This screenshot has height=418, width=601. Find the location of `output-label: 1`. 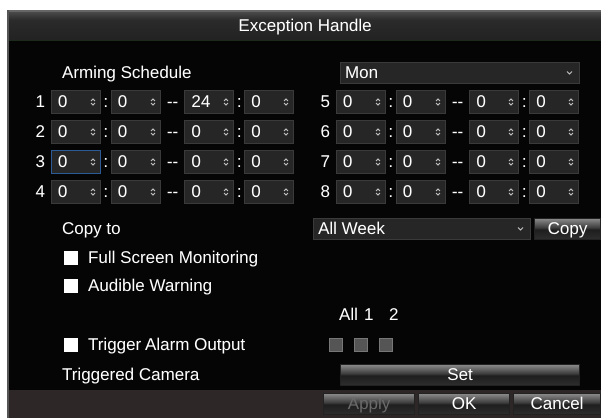

output-label: 1 is located at coordinates (369, 315).